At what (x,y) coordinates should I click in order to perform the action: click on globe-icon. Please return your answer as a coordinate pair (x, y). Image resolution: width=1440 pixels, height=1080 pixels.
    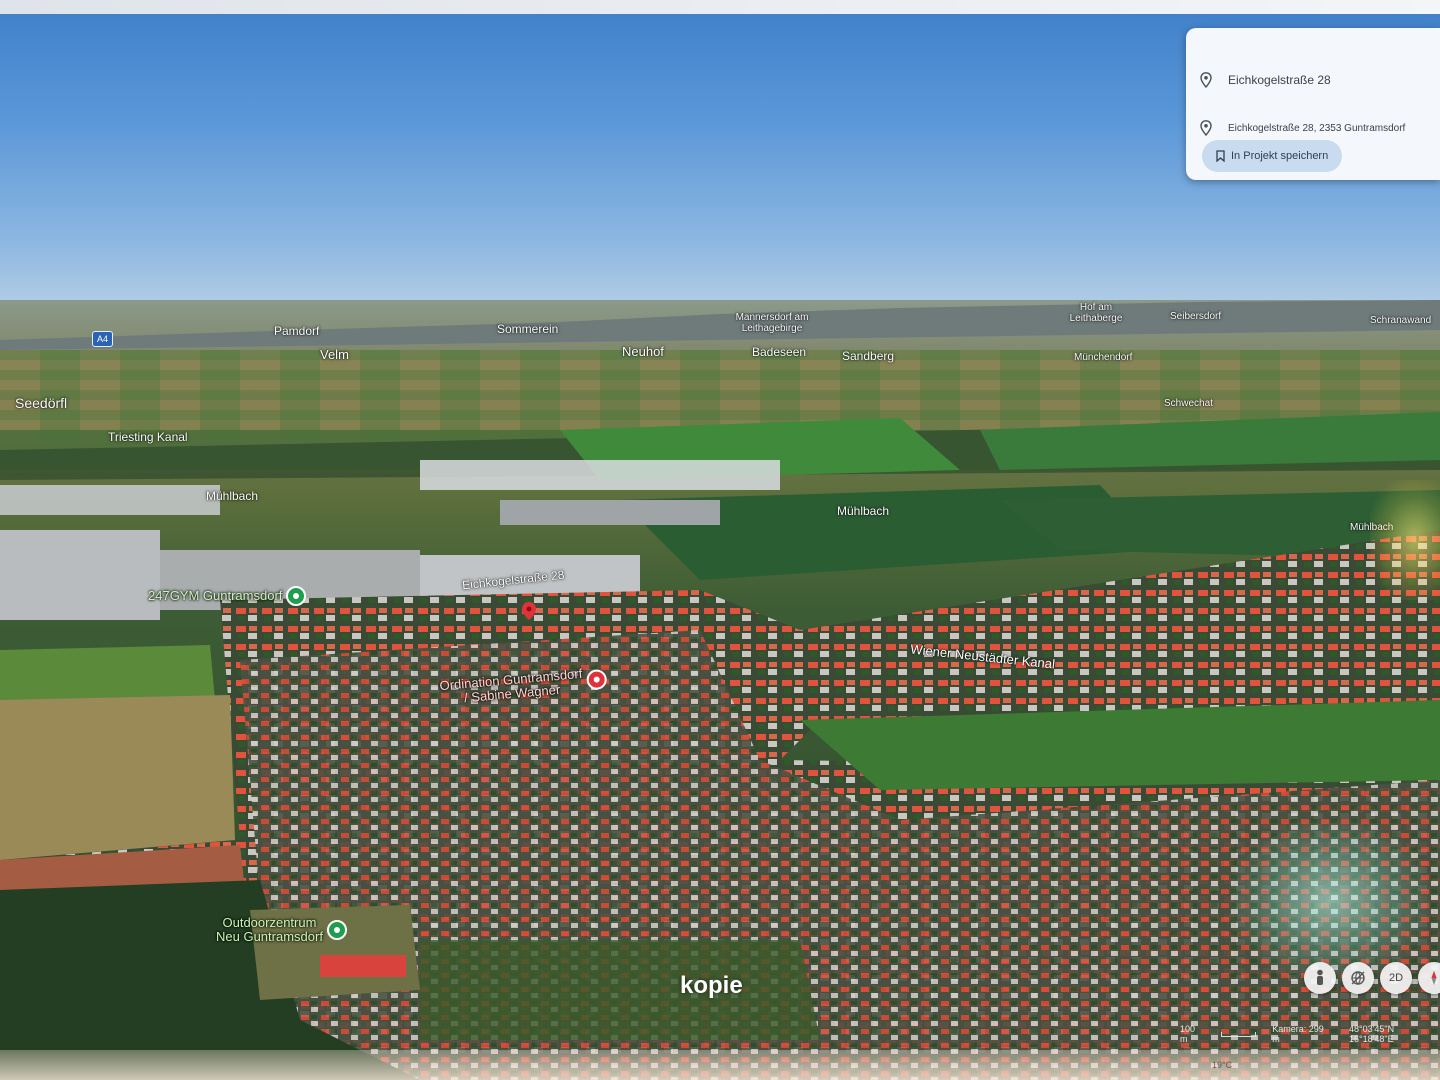
    Looking at the image, I should click on (1358, 978).